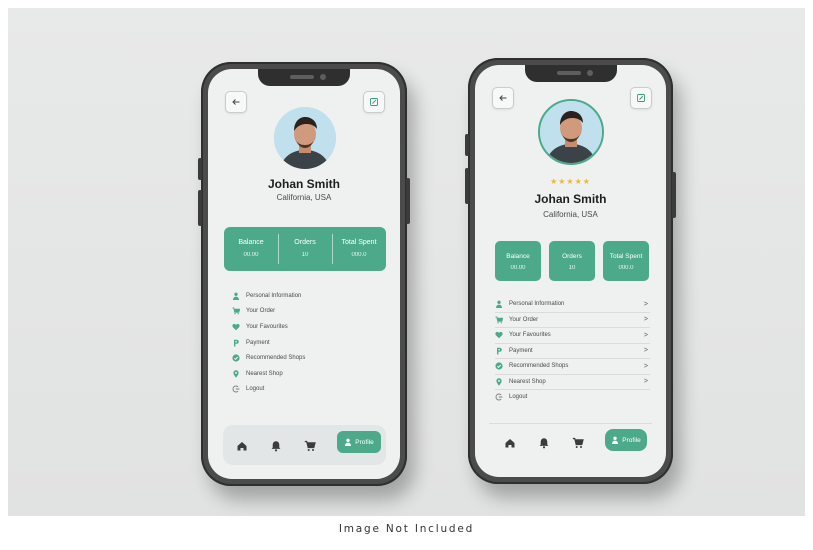 The height and width of the screenshot is (550, 813). I want to click on menu-item-payment: Payment >, so click(572, 351).